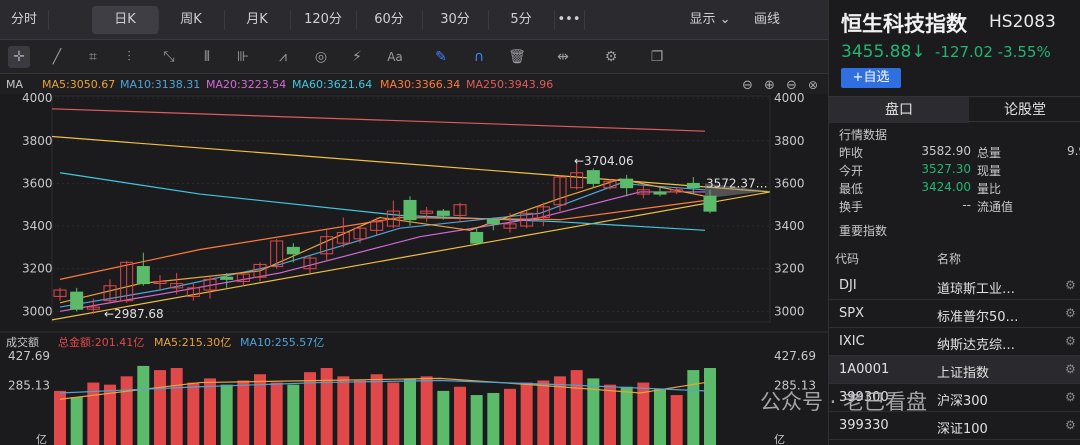 The image size is (1080, 445). What do you see at coordinates (29, 386) in the screenshot?
I see `volume-y-label: 285.13` at bounding box center [29, 386].